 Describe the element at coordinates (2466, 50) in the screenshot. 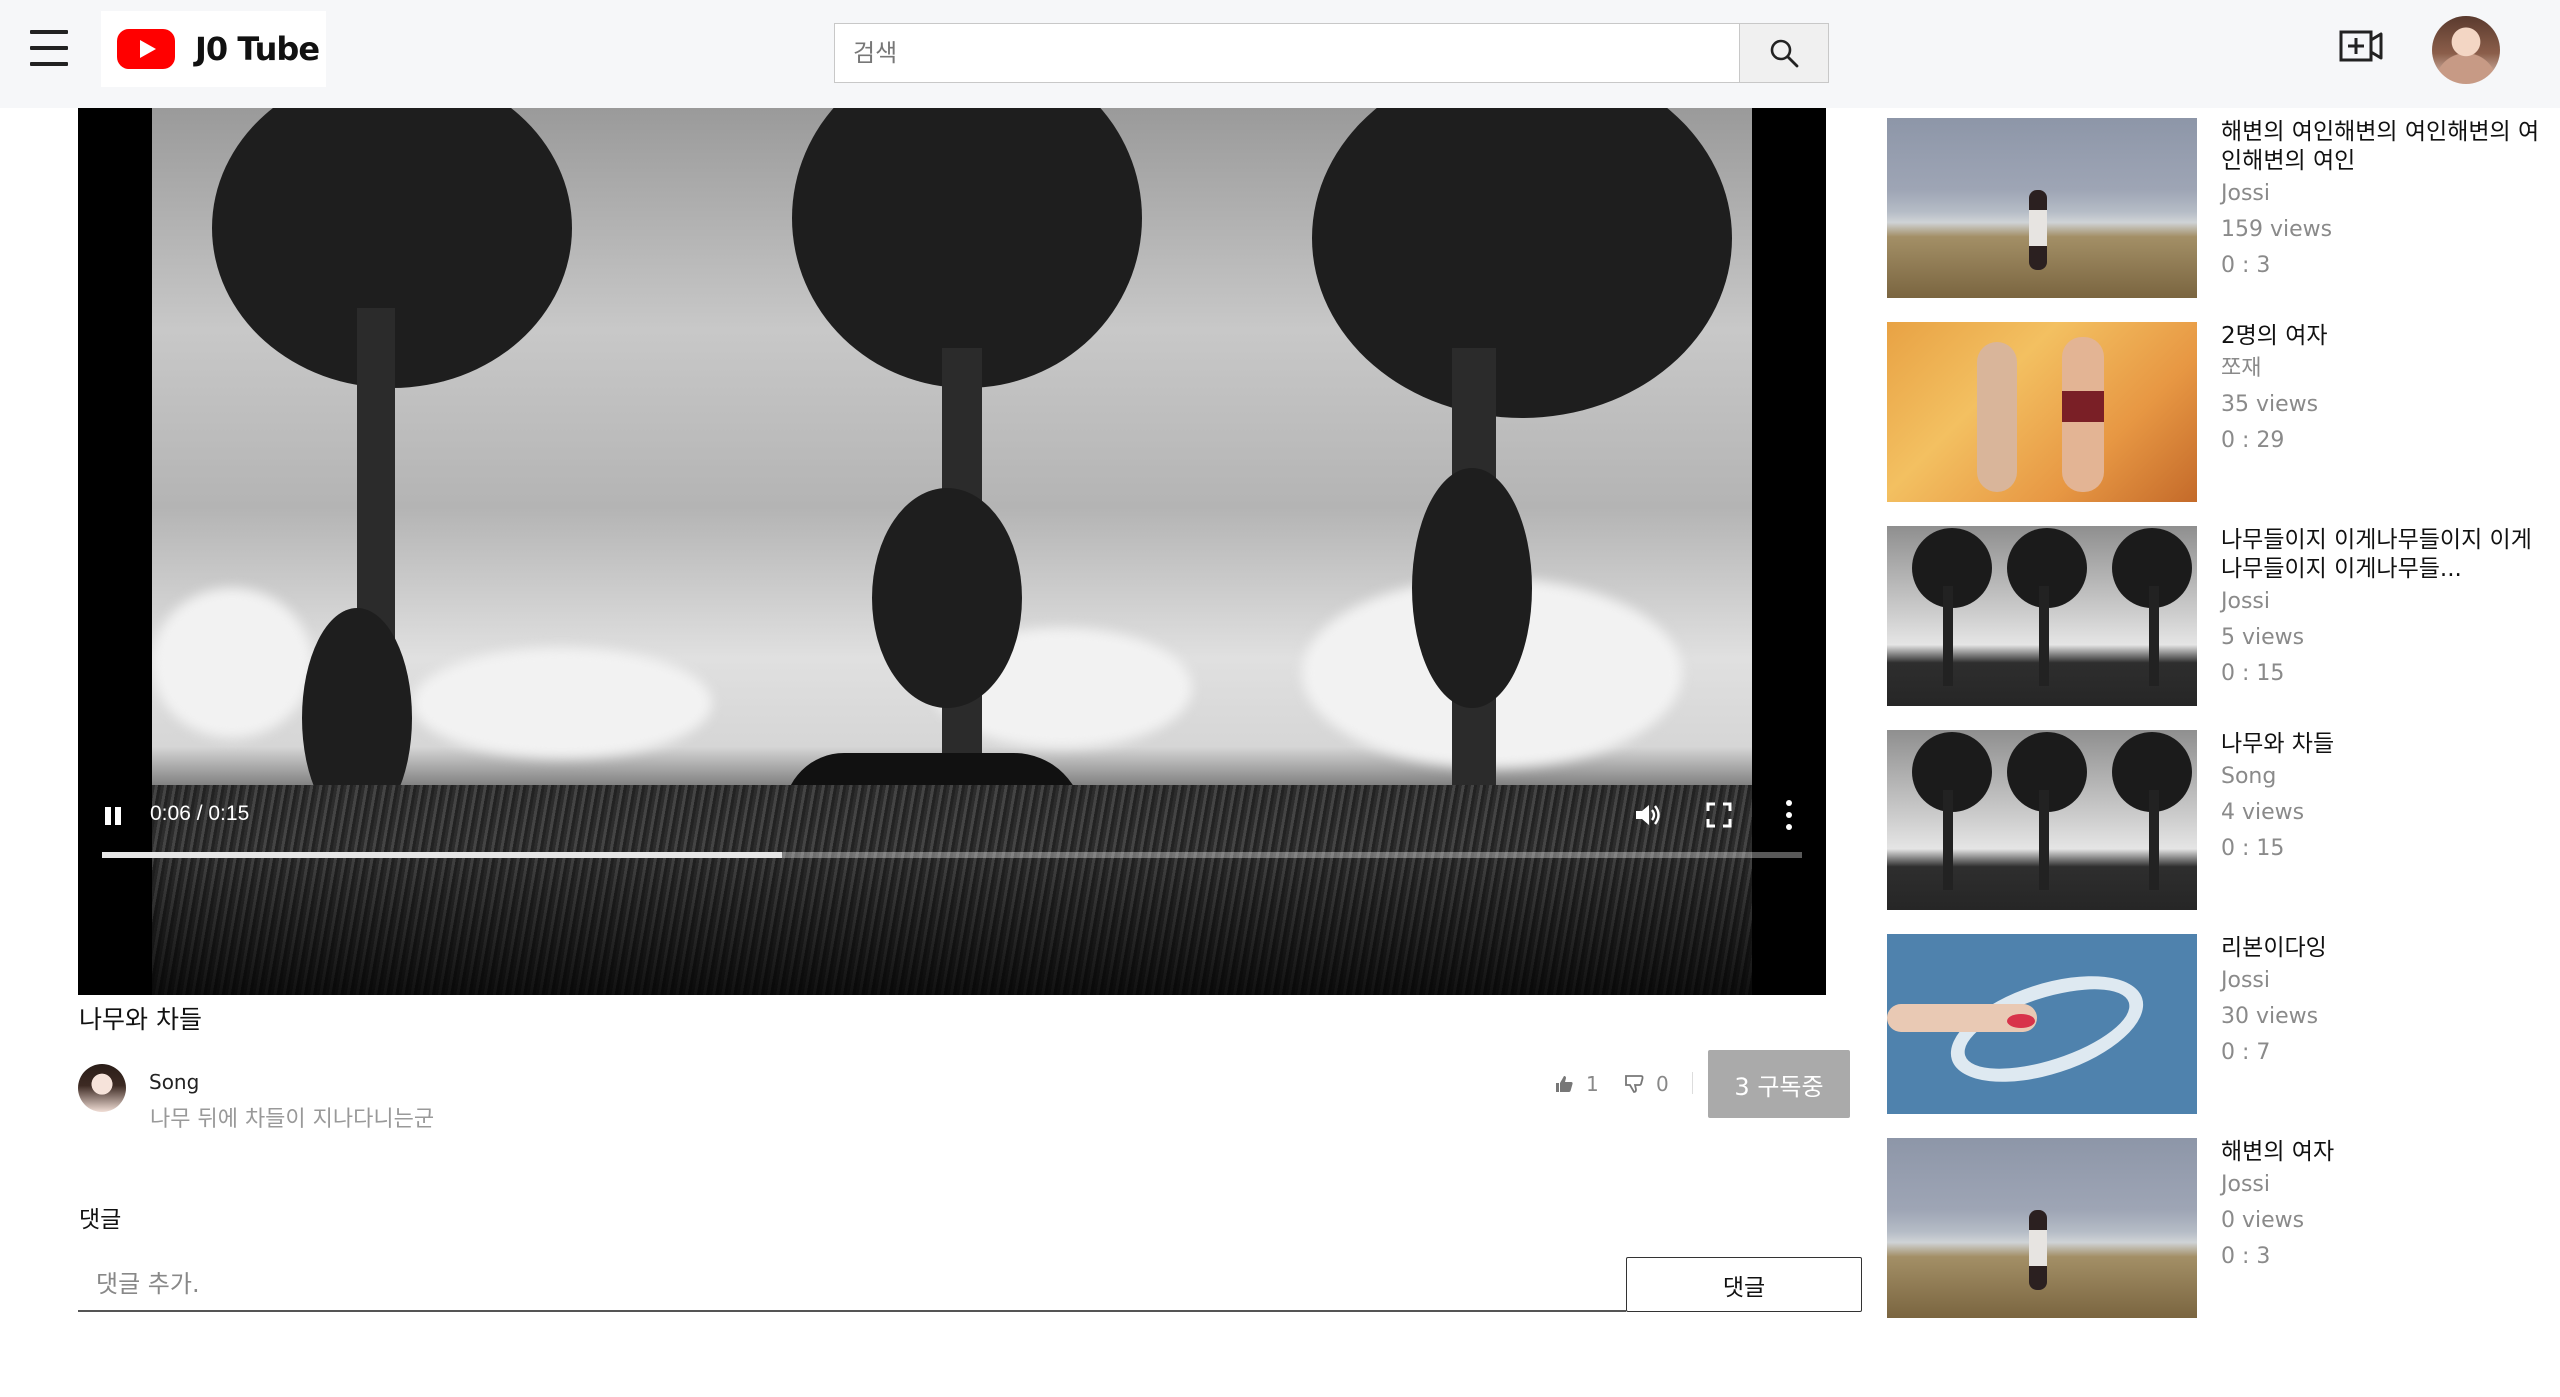

I see `user-avatar` at that location.